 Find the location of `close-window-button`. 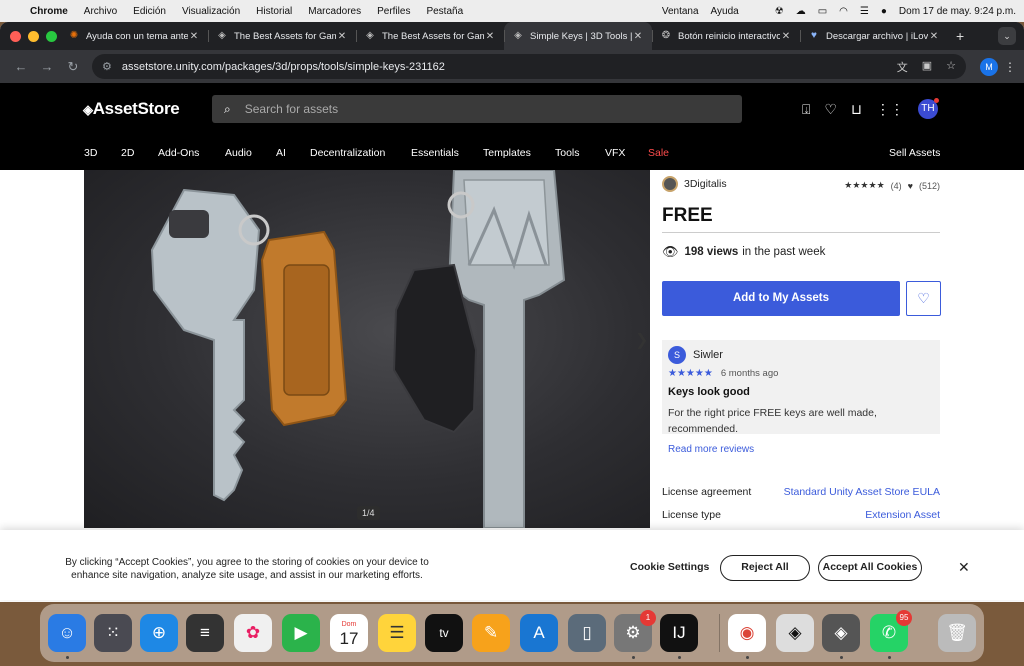

close-window-button is located at coordinates (15, 36).